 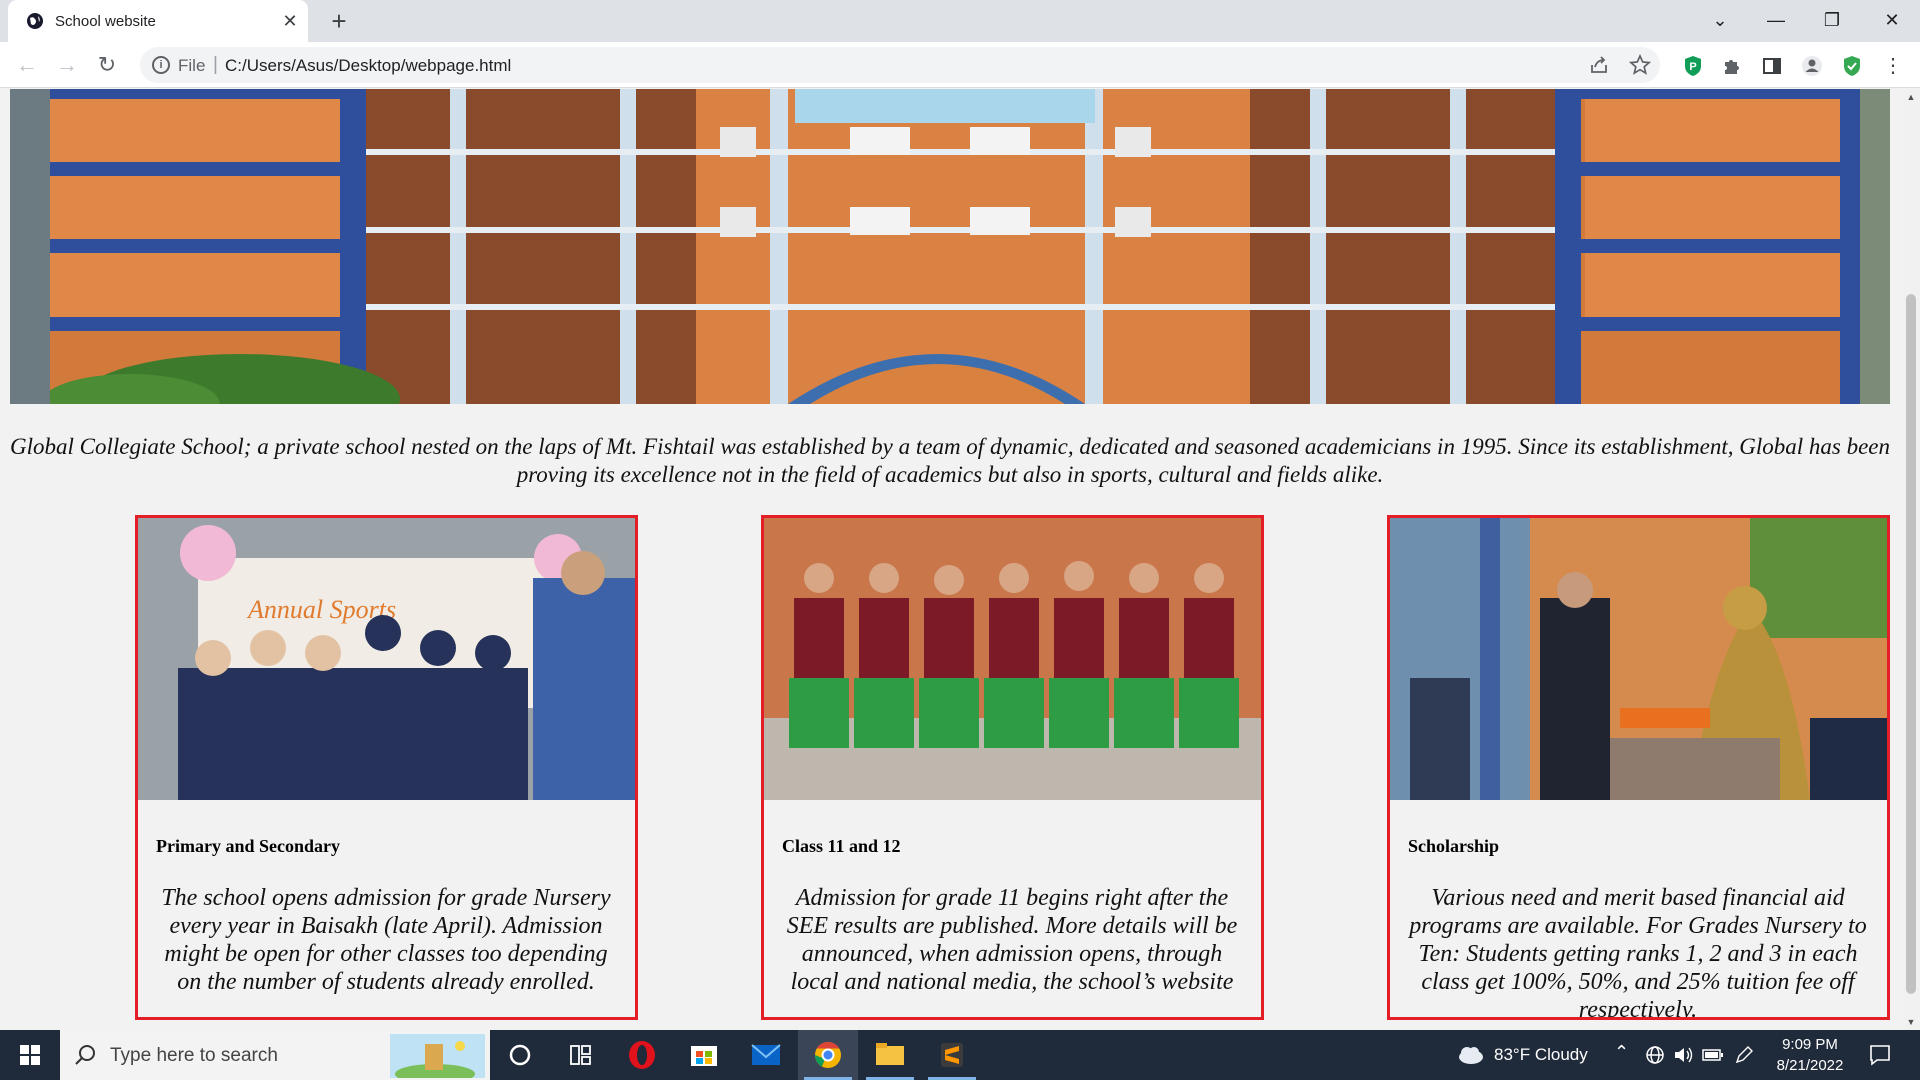 I want to click on file-explorer-icon, so click(x=890, y=1054).